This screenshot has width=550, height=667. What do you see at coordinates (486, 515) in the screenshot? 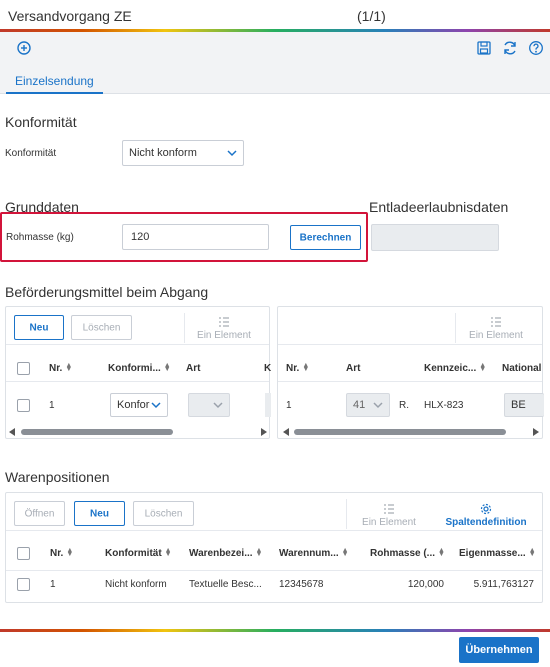
I see `spaltendefinition-button: Spaltendefinition` at bounding box center [486, 515].